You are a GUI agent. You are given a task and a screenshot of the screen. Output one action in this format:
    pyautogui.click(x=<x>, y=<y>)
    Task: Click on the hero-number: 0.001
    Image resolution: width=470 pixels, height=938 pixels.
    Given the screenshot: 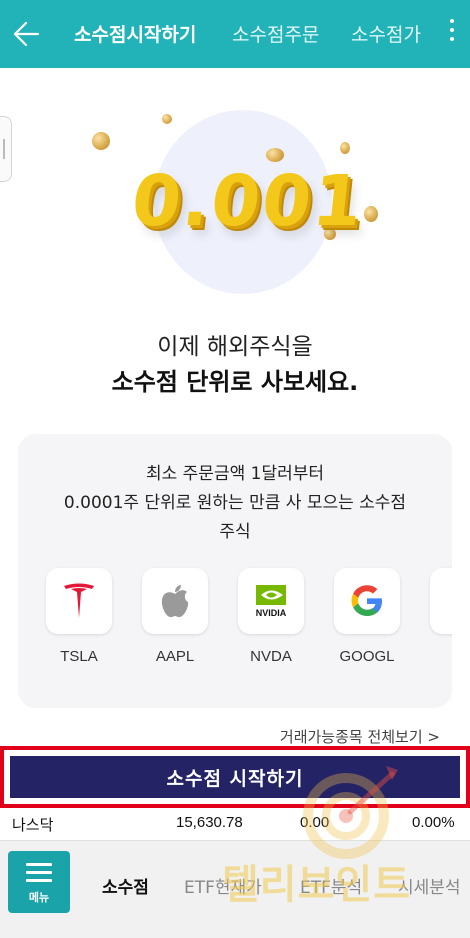 What is the action you would take?
    pyautogui.click(x=248, y=201)
    